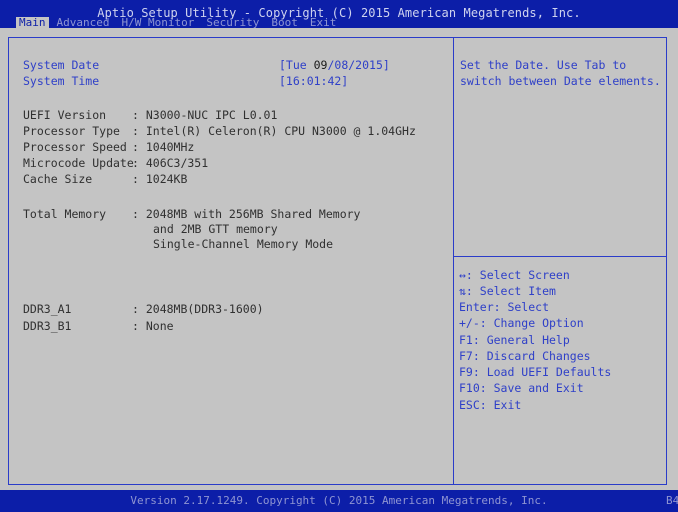 The height and width of the screenshot is (512, 678). What do you see at coordinates (504, 307) in the screenshot?
I see `key-enter-select: Enter: Select` at bounding box center [504, 307].